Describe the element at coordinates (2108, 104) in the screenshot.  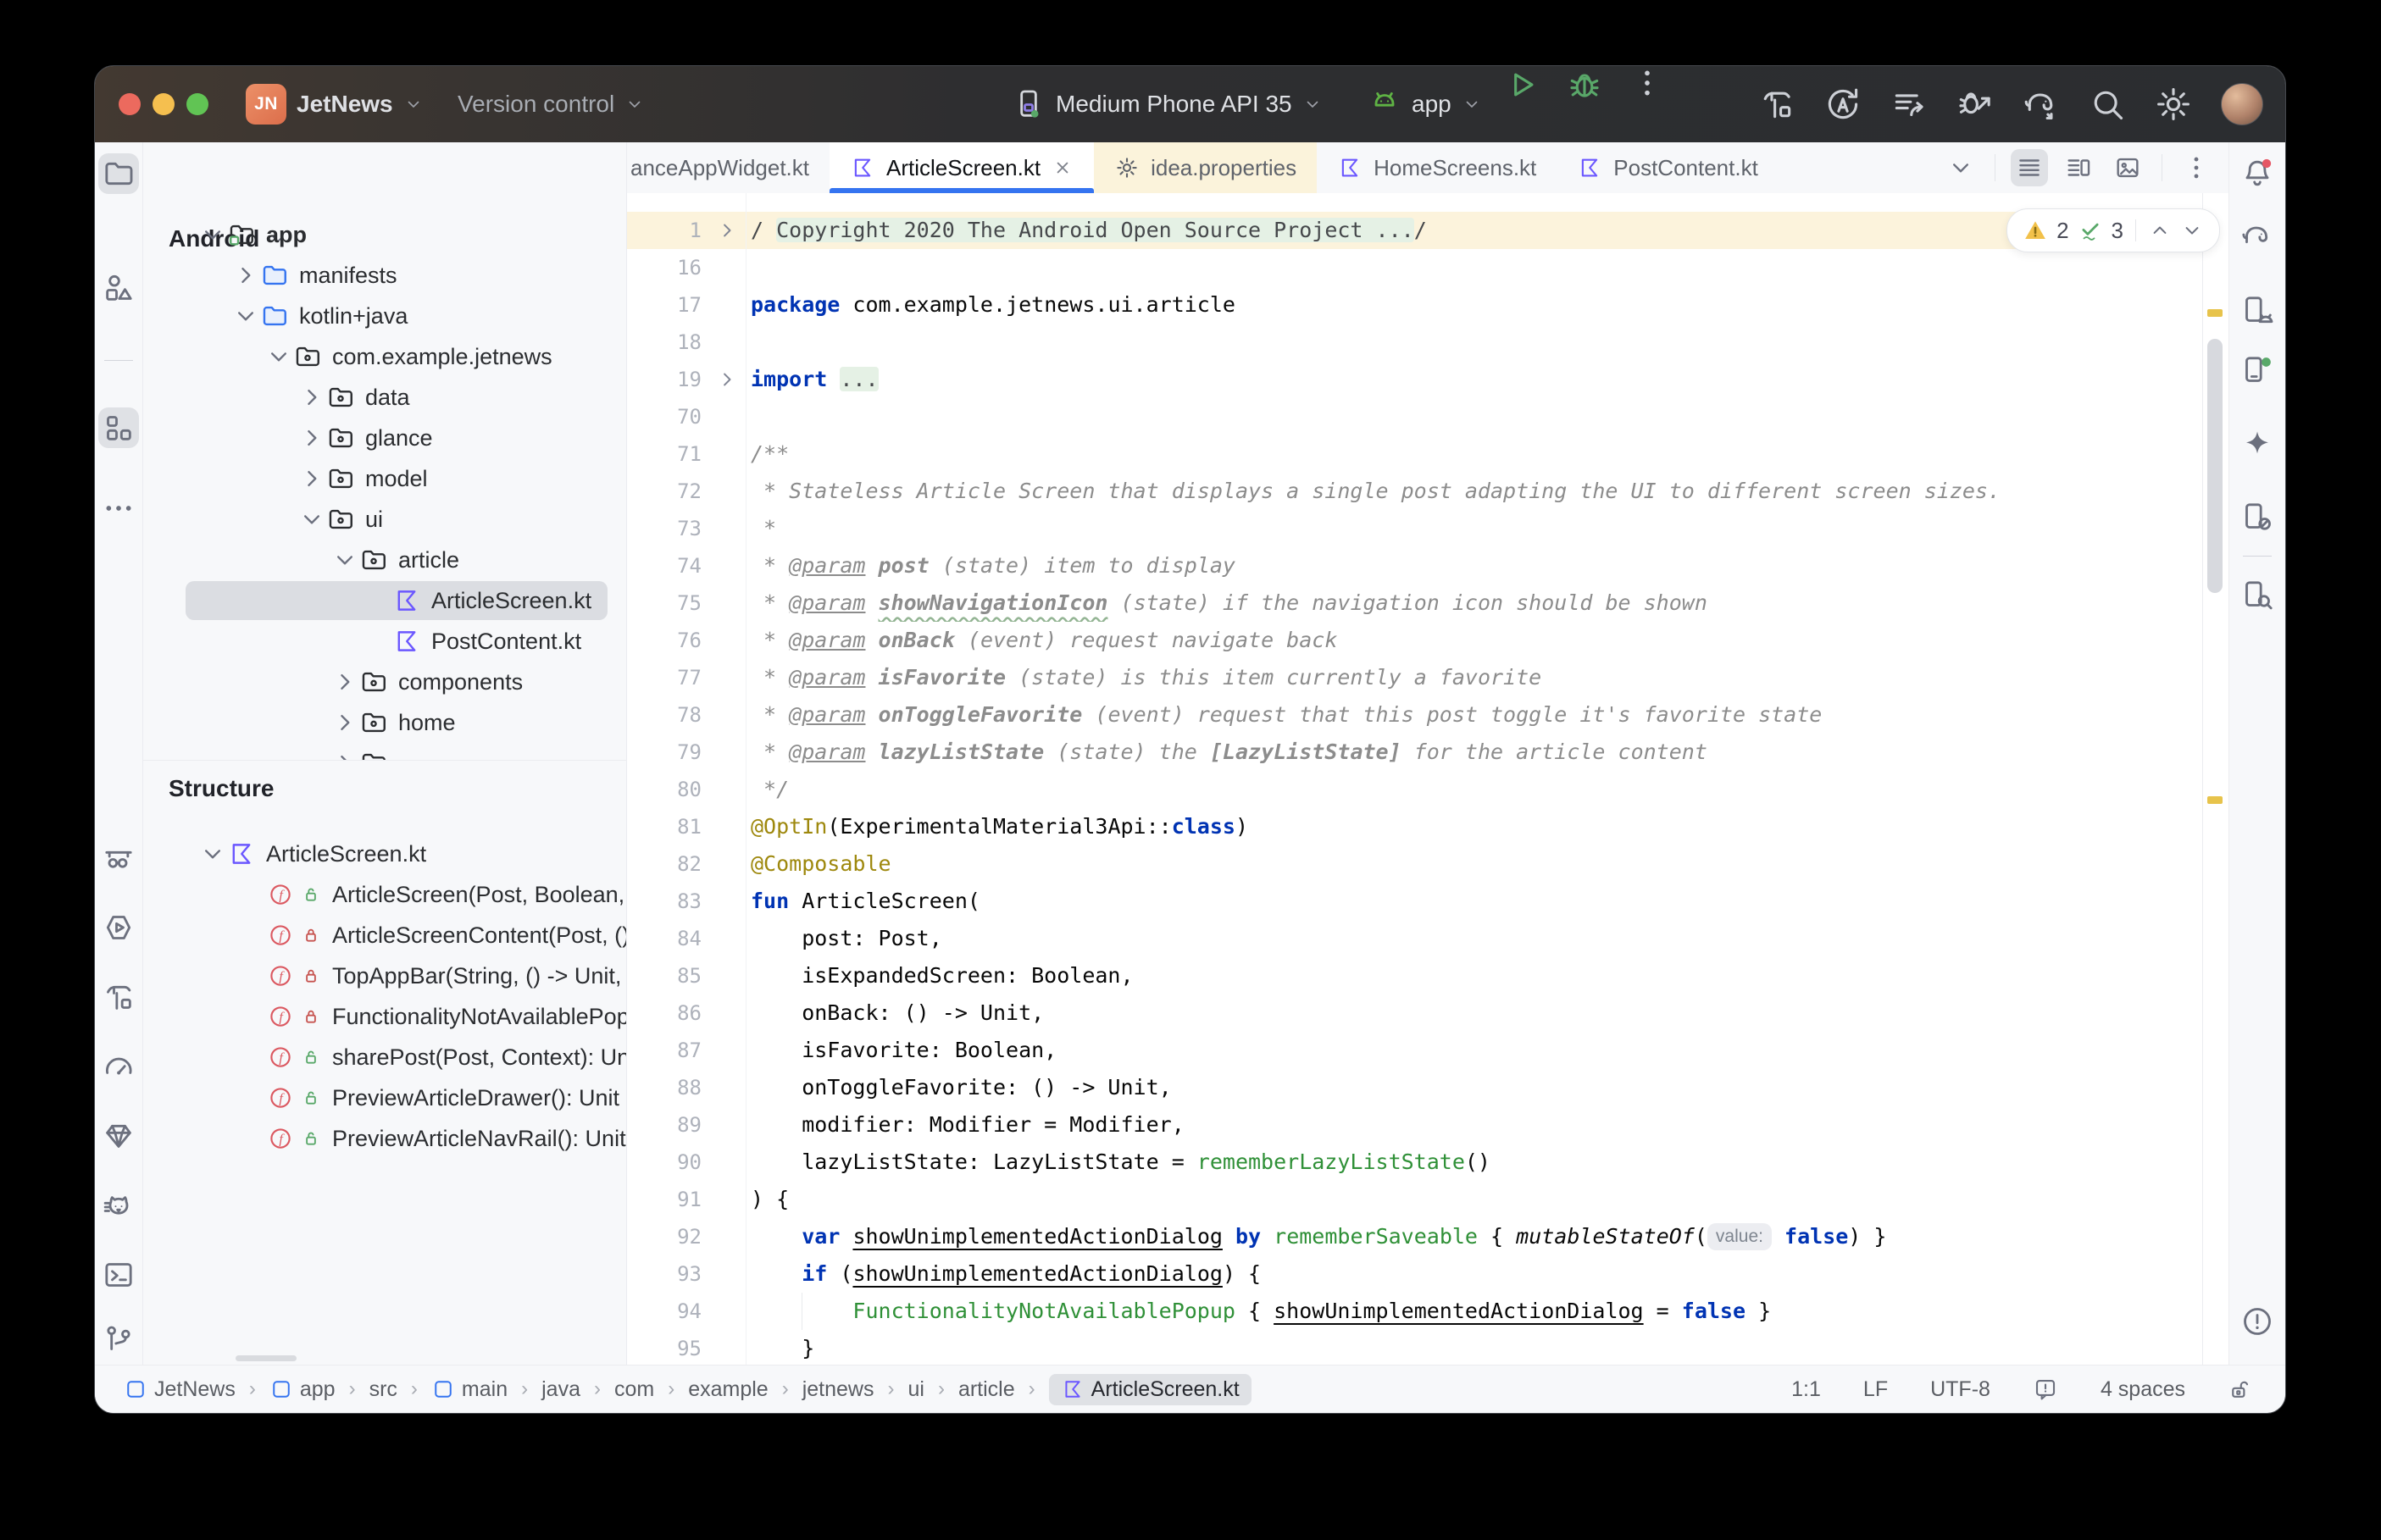
I see `search-everywhere-icon` at that location.